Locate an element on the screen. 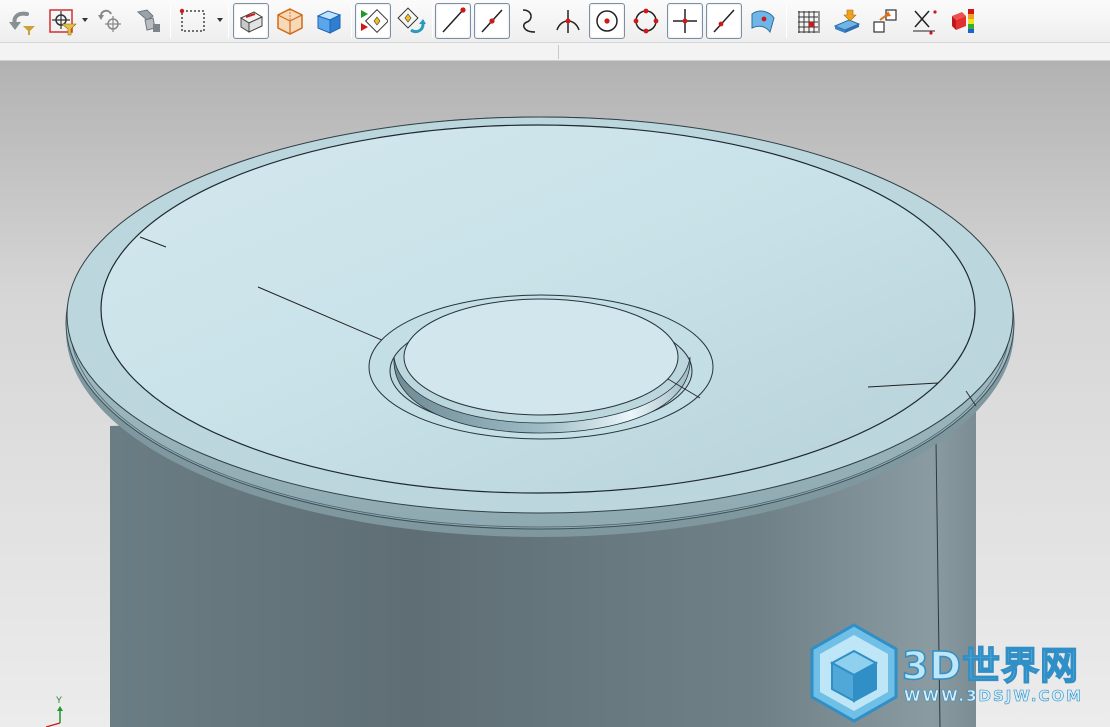 This screenshot has height=727, width=1110. work-plane-icon is located at coordinates (847, 21).